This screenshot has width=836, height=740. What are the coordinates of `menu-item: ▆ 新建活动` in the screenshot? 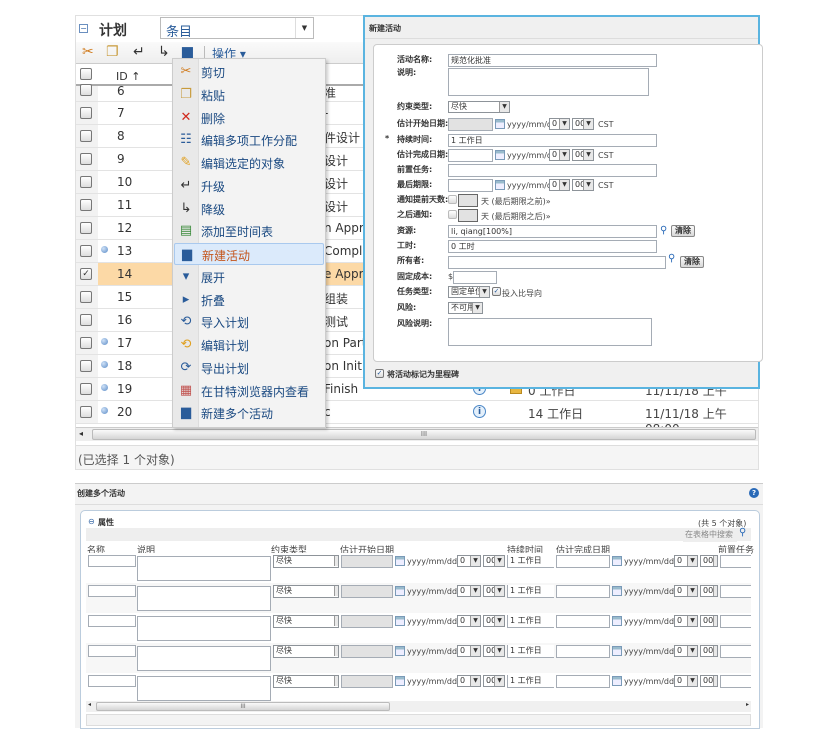 It's located at (249, 254).